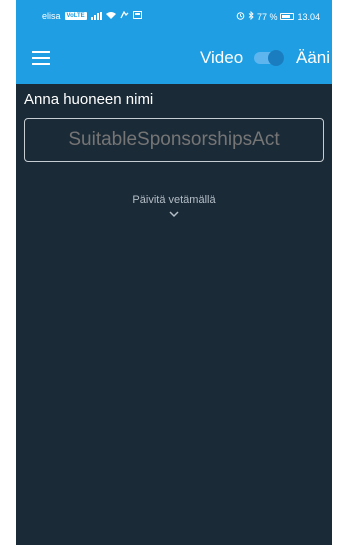 Image resolution: width=347 pixels, height=545 pixels. I want to click on status-right: 77 % 13.04, so click(278, 16).